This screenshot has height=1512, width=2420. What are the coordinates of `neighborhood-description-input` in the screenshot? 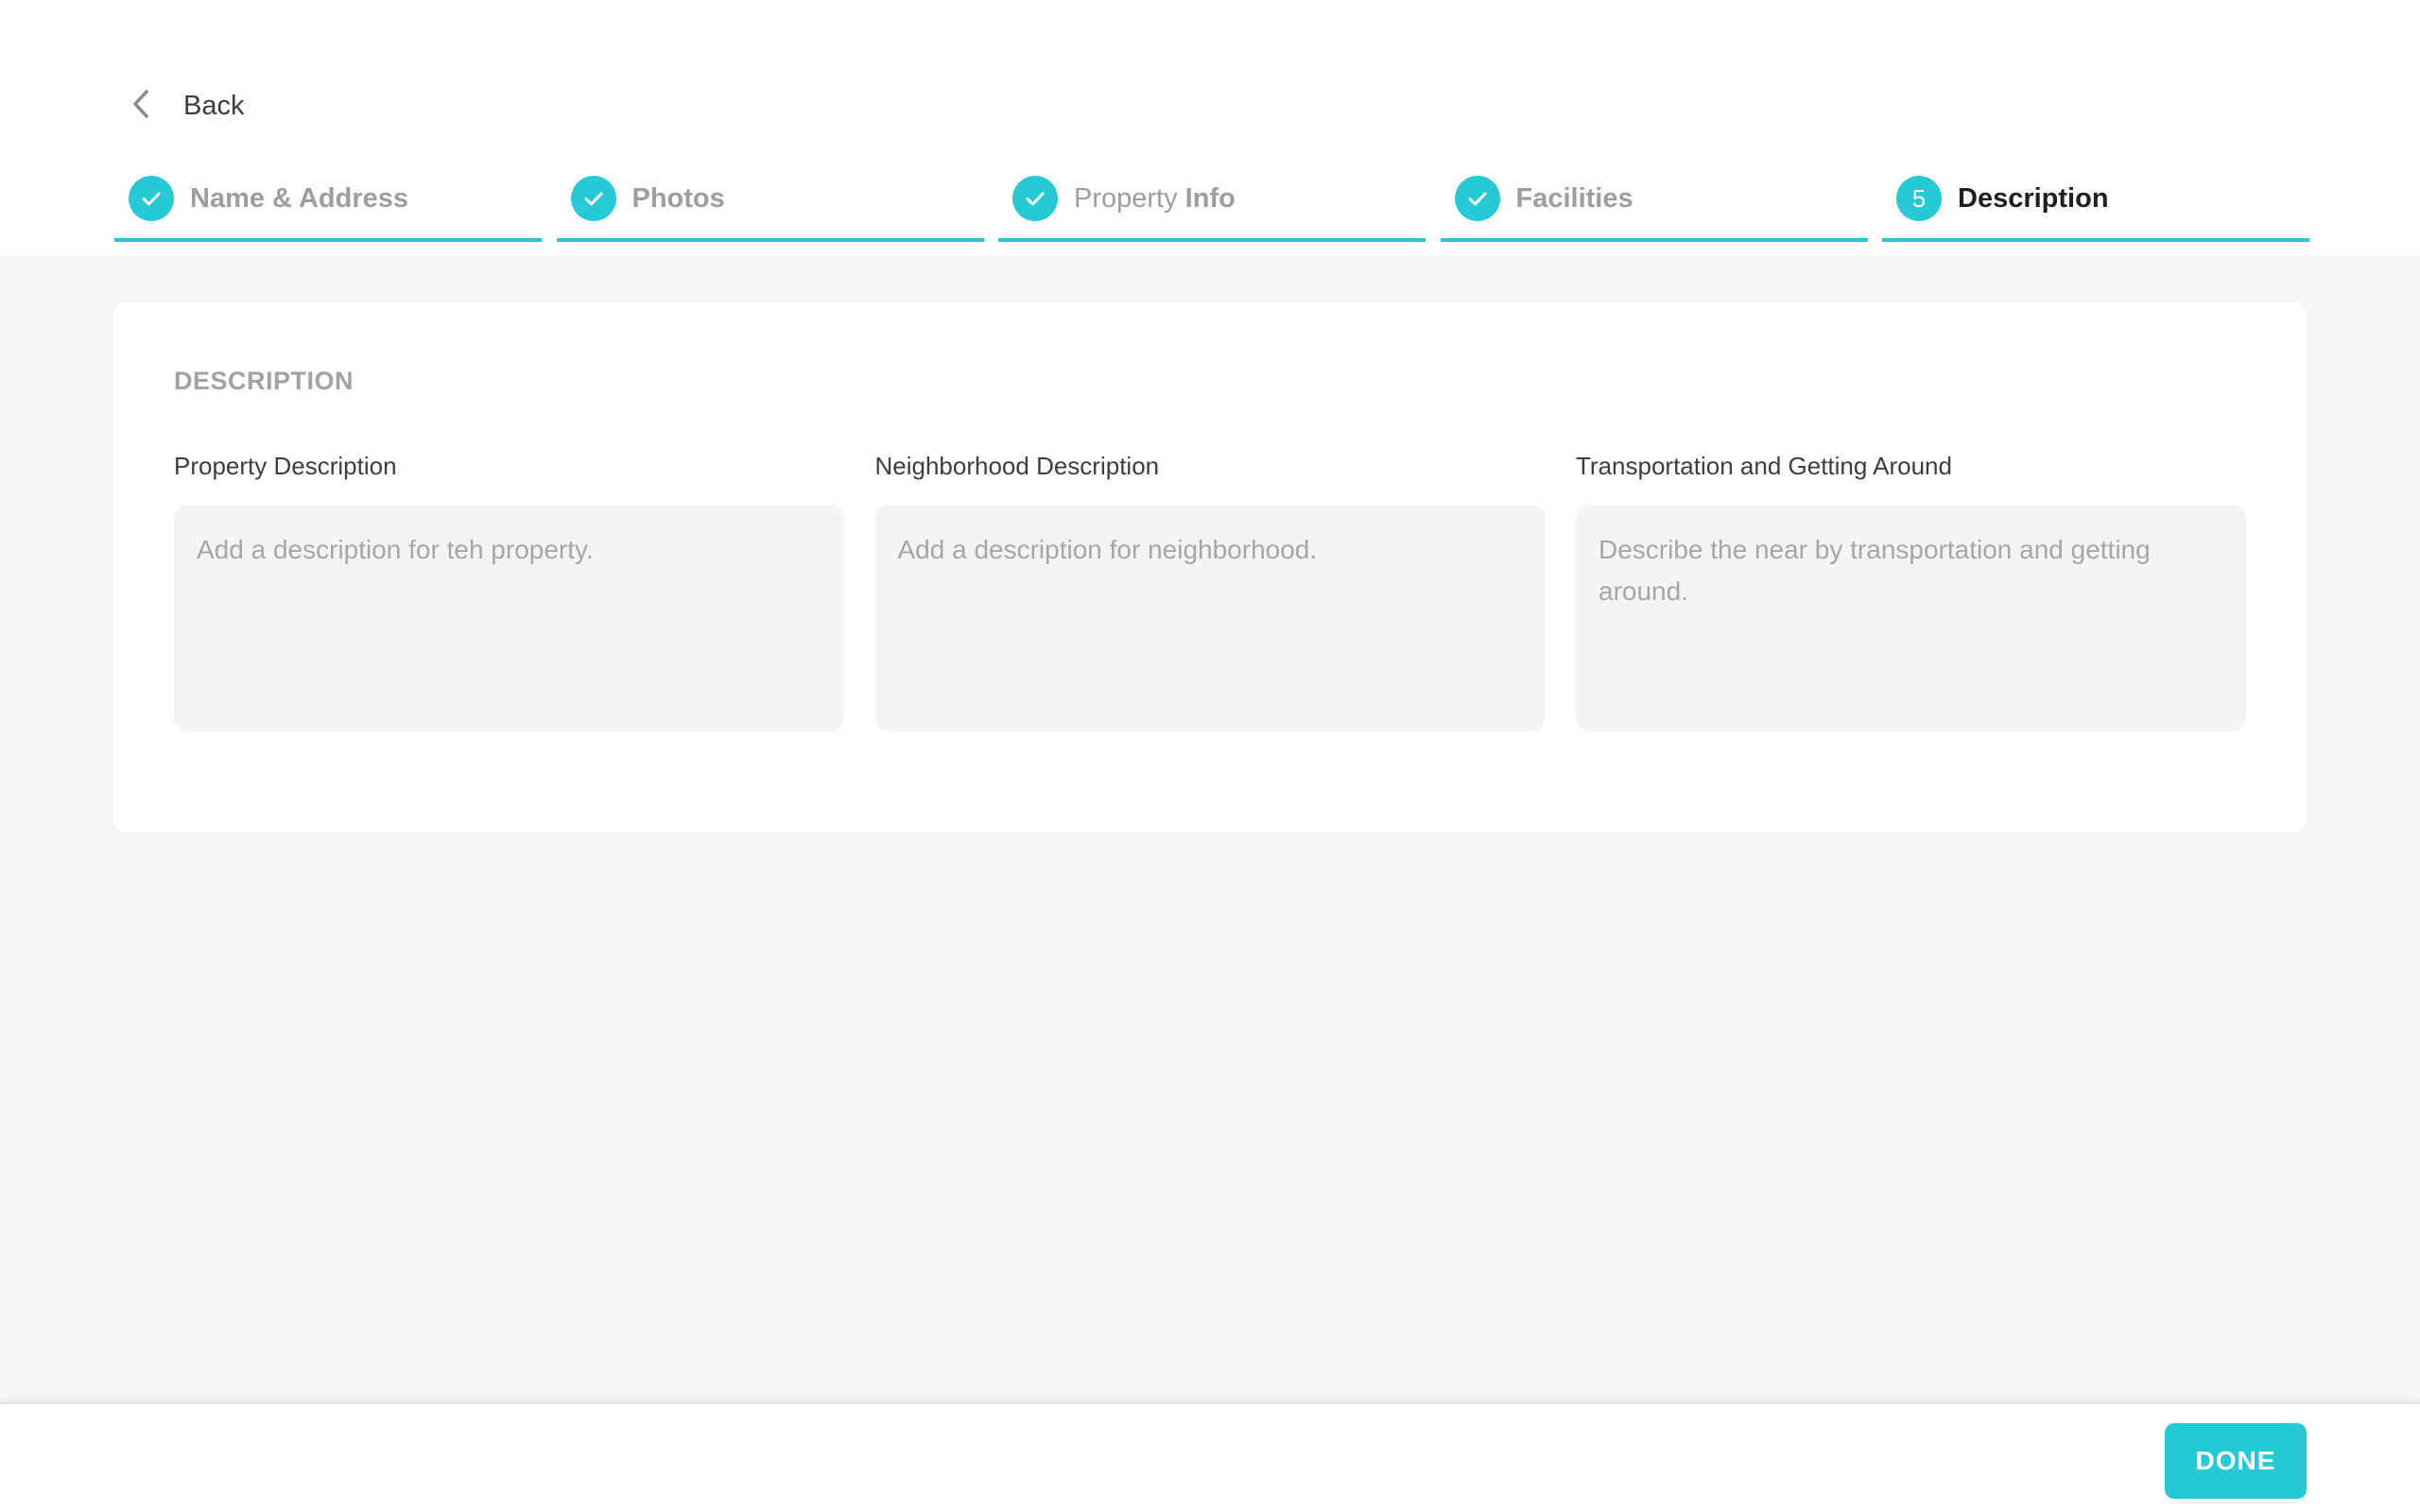 It's located at (1210, 618).